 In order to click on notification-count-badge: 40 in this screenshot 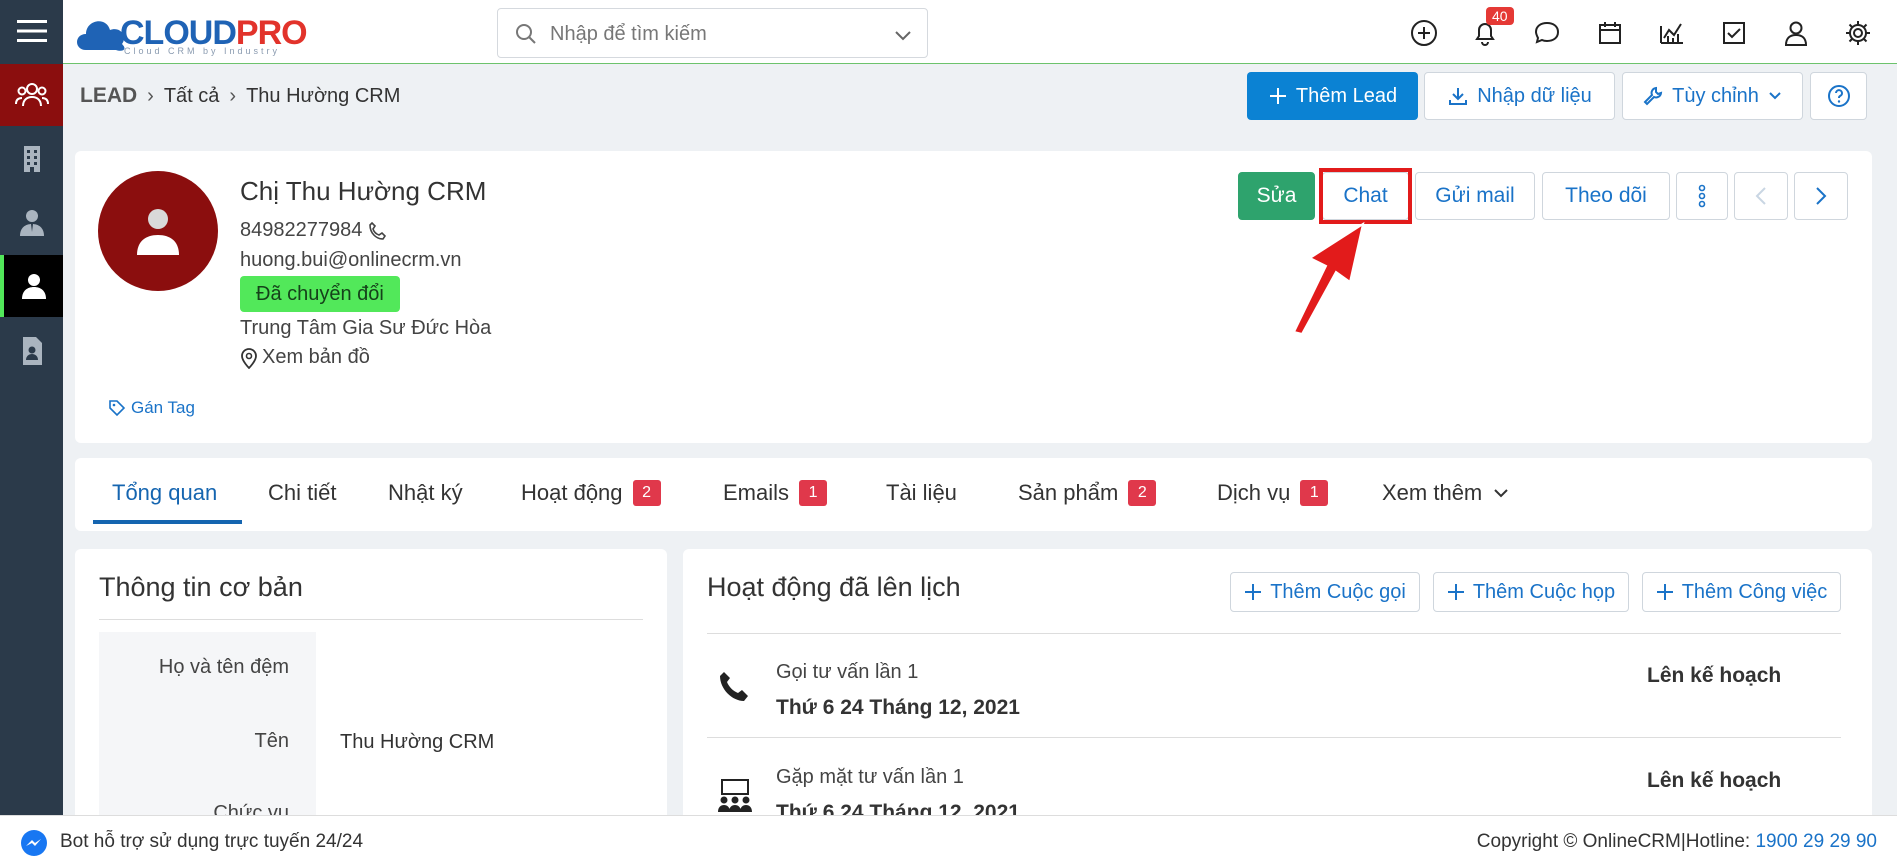, I will do `click(1500, 16)`.